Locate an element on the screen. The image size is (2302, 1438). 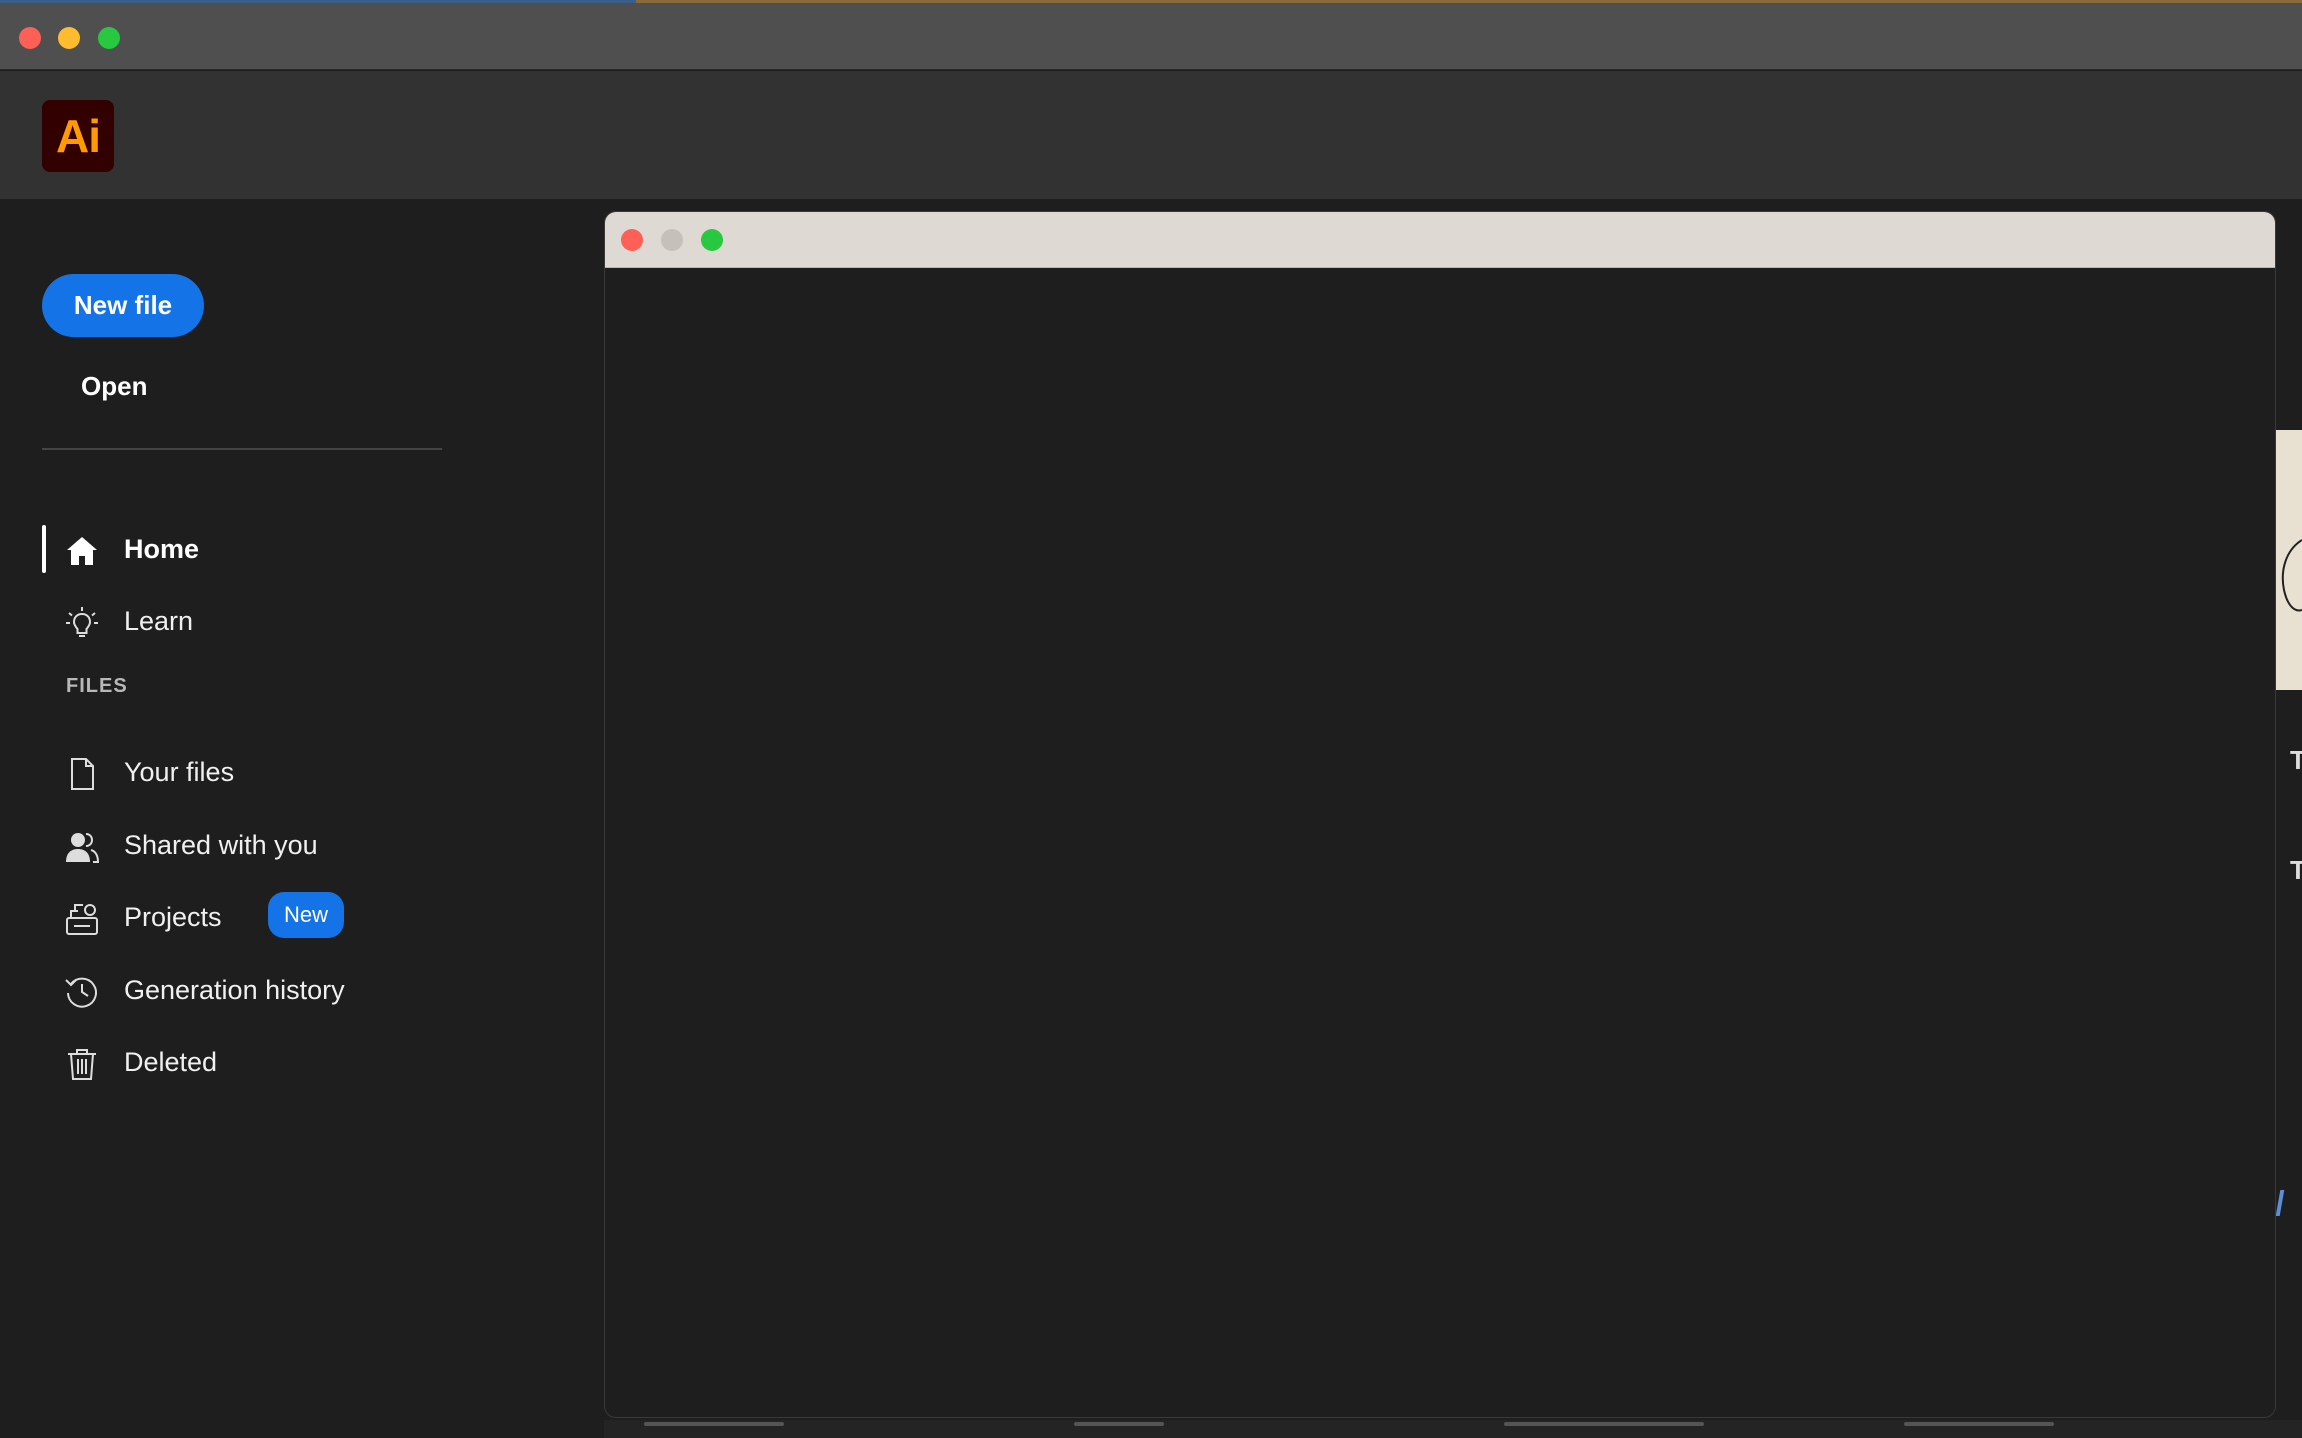
modal-zoom-button is located at coordinates (712, 240).